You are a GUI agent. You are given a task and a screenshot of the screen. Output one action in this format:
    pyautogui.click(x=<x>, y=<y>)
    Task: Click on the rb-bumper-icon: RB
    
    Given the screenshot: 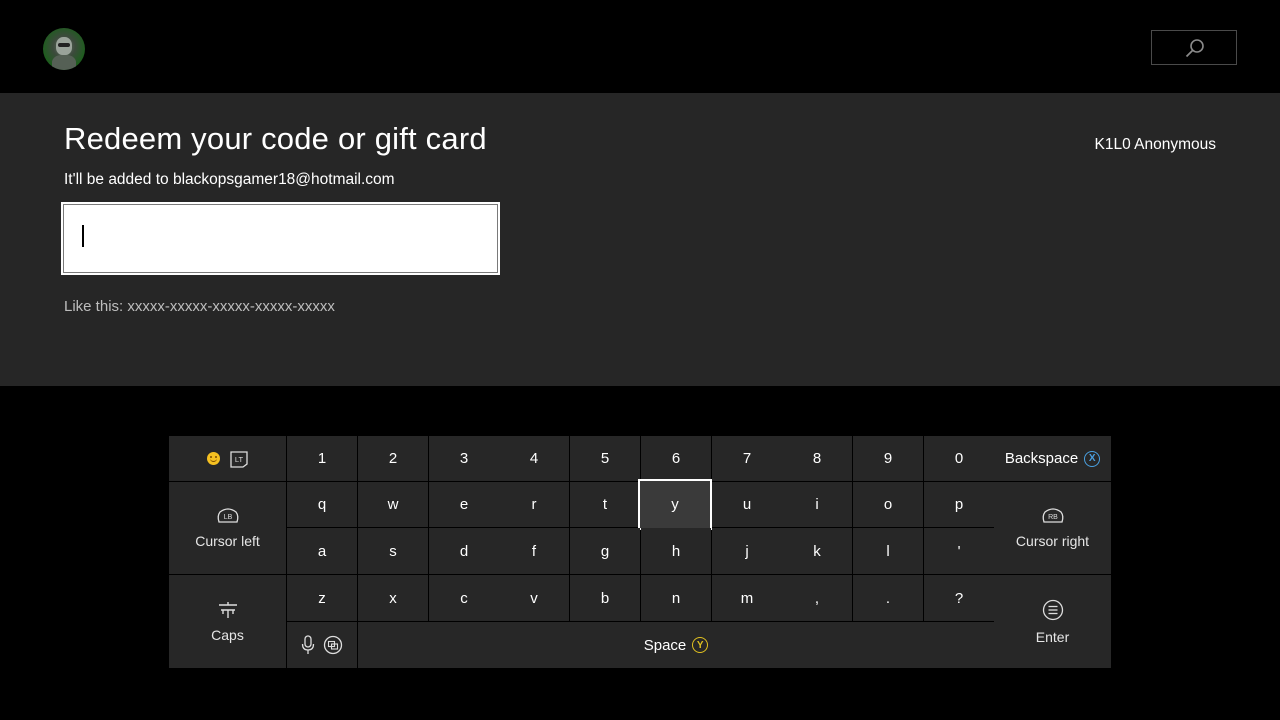 What is the action you would take?
    pyautogui.click(x=1052, y=515)
    